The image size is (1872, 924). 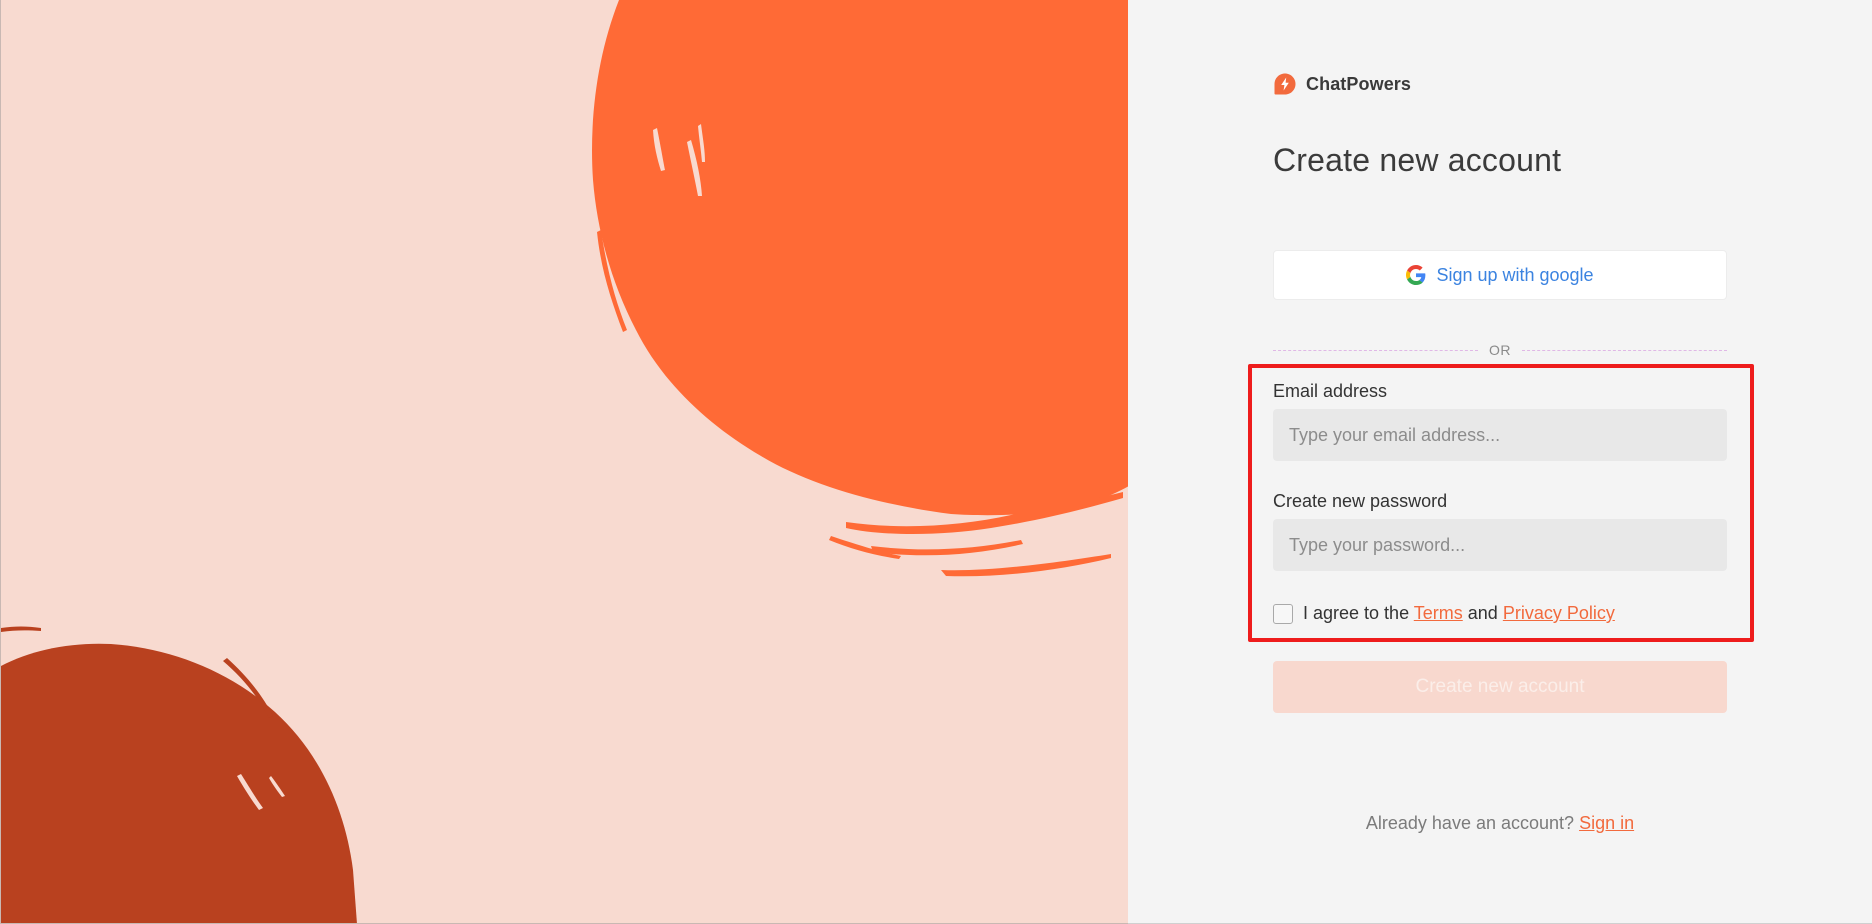 I want to click on agree-conjunction: and, so click(x=1482, y=613).